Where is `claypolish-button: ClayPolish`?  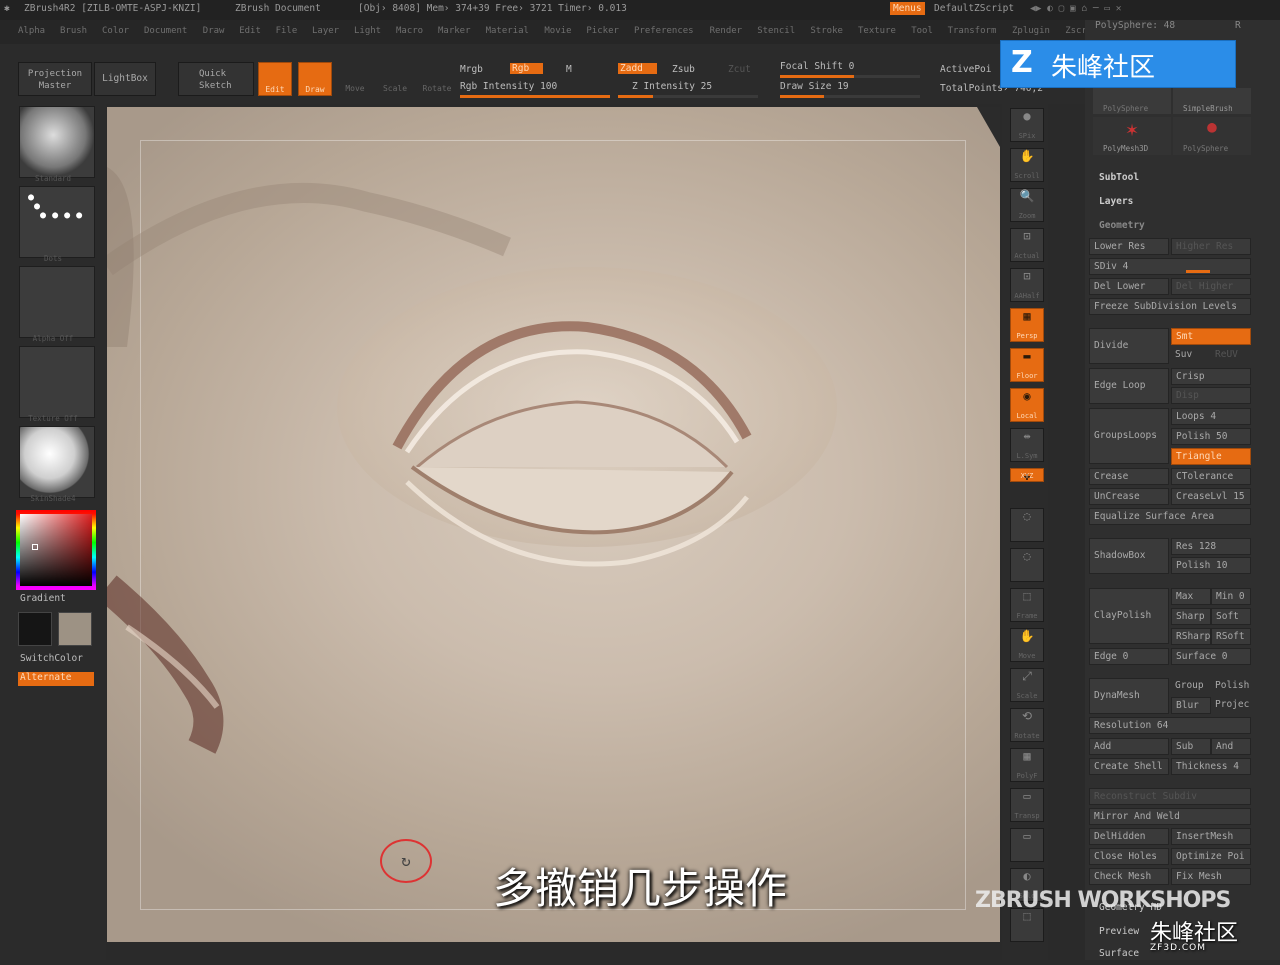 claypolish-button: ClayPolish is located at coordinates (1129, 616).